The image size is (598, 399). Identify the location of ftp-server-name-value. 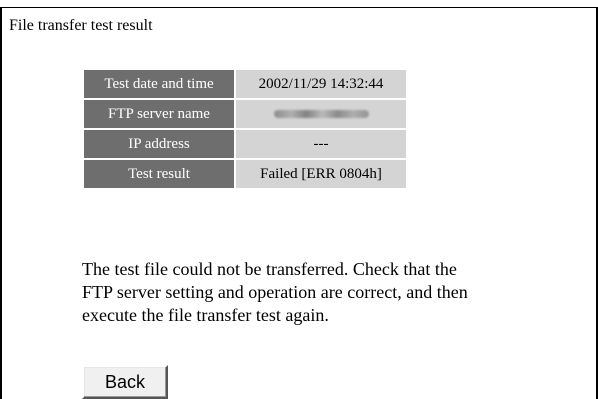
(321, 114).